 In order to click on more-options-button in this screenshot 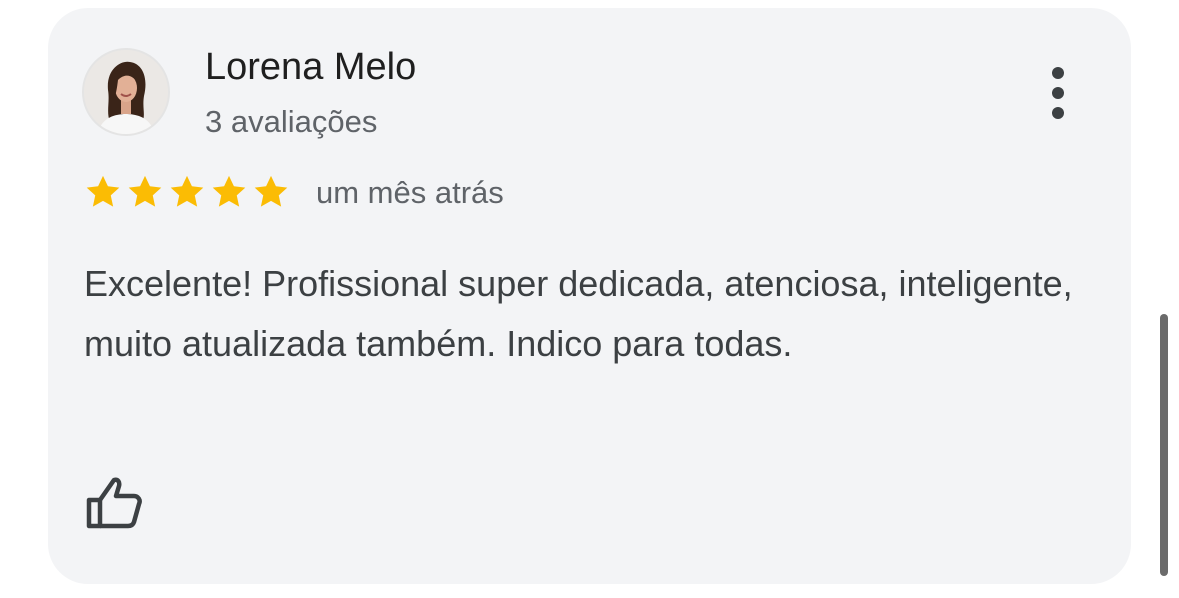, I will do `click(1058, 93)`.